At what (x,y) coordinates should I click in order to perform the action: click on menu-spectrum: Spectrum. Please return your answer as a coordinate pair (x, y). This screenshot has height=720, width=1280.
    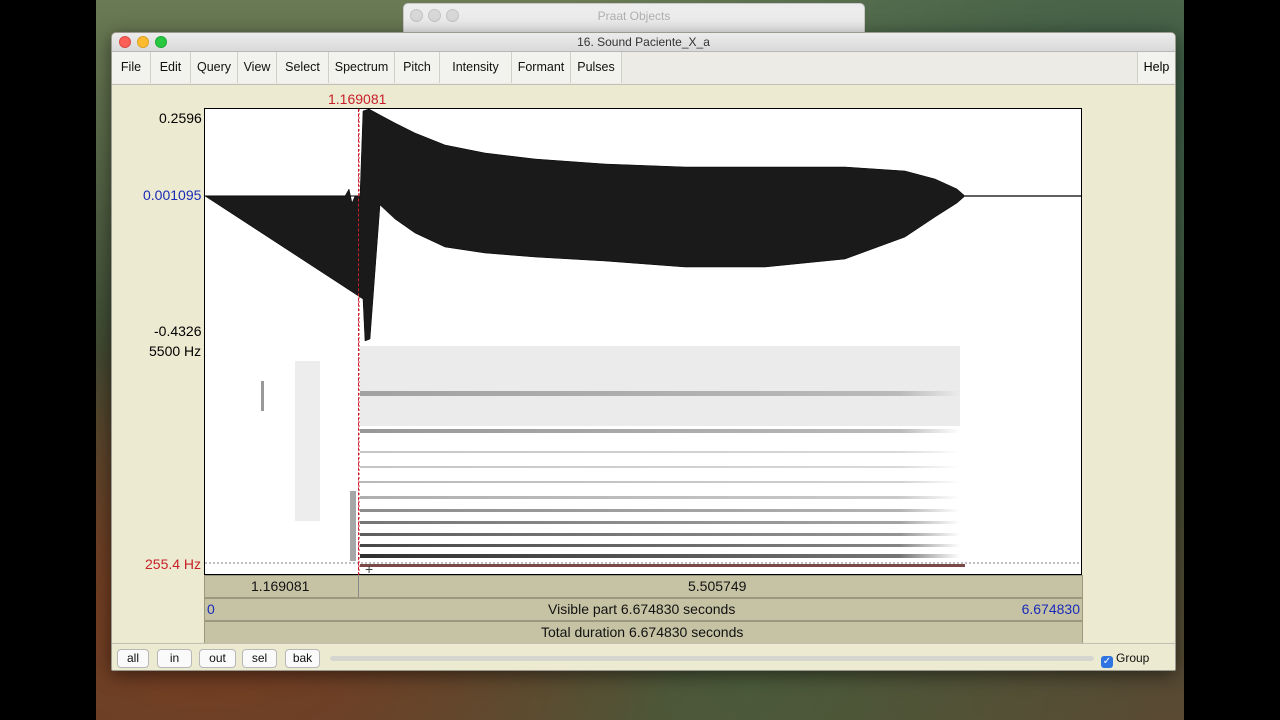
    Looking at the image, I should click on (362, 67).